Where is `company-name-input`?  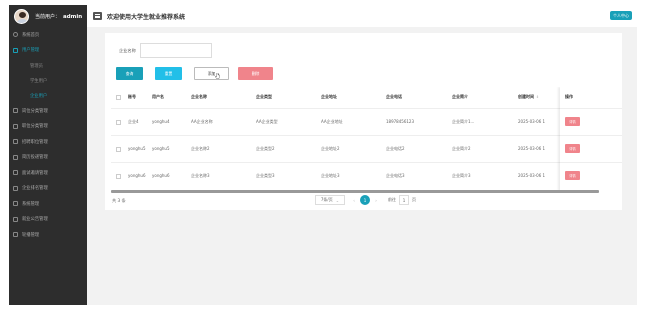 company-name-input is located at coordinates (175, 50).